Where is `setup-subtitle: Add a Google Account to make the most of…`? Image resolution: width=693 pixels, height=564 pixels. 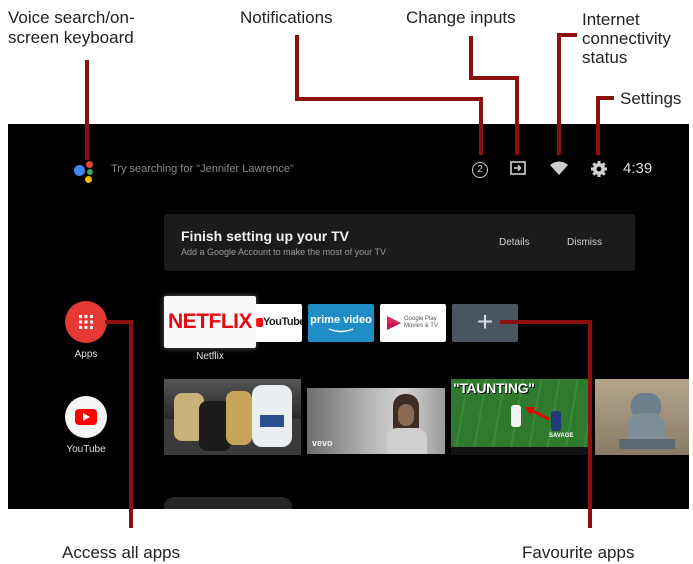
setup-subtitle: Add a Google Account to make the most of… is located at coordinates (283, 252).